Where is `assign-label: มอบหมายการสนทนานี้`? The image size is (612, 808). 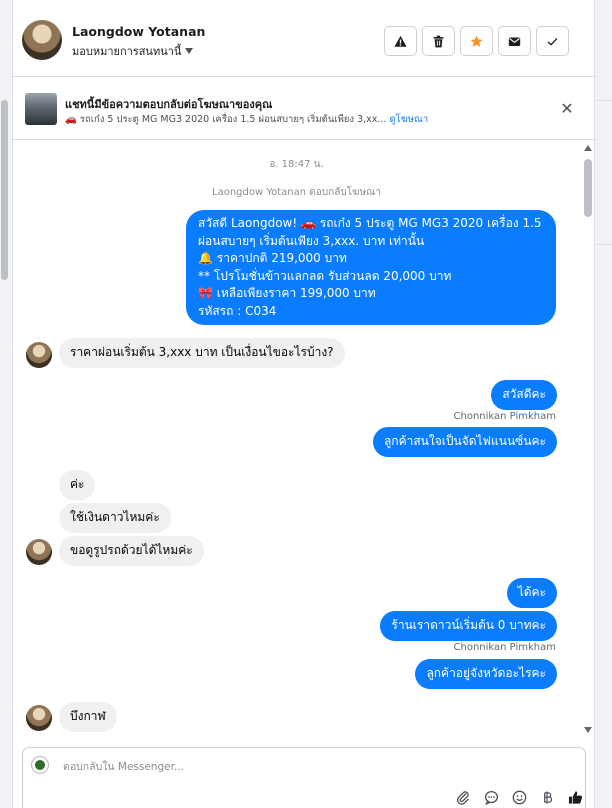 assign-label: มอบหมายการสนทนานี้ is located at coordinates (127, 51).